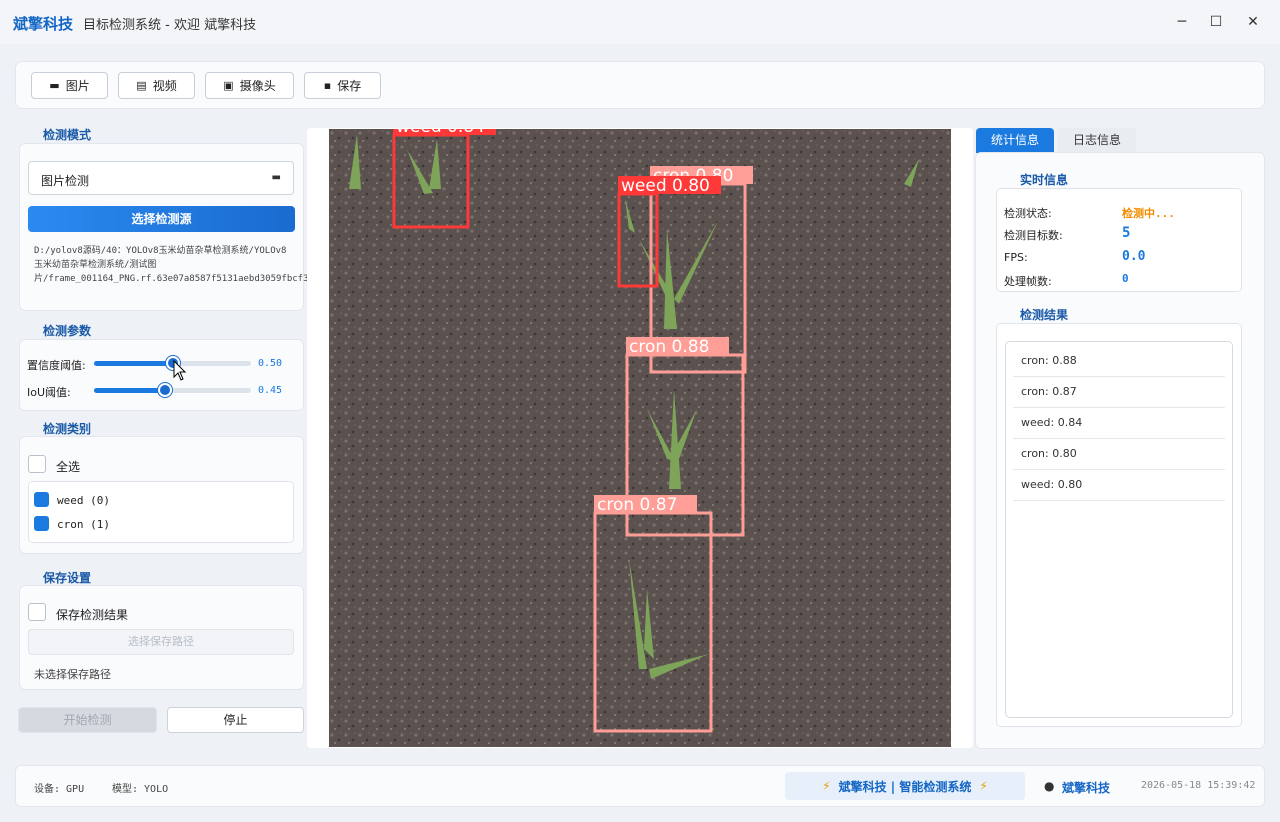 This screenshot has height=822, width=1280. Describe the element at coordinates (1119, 392) in the screenshot. I see `result-item: cron: 0.87` at that location.